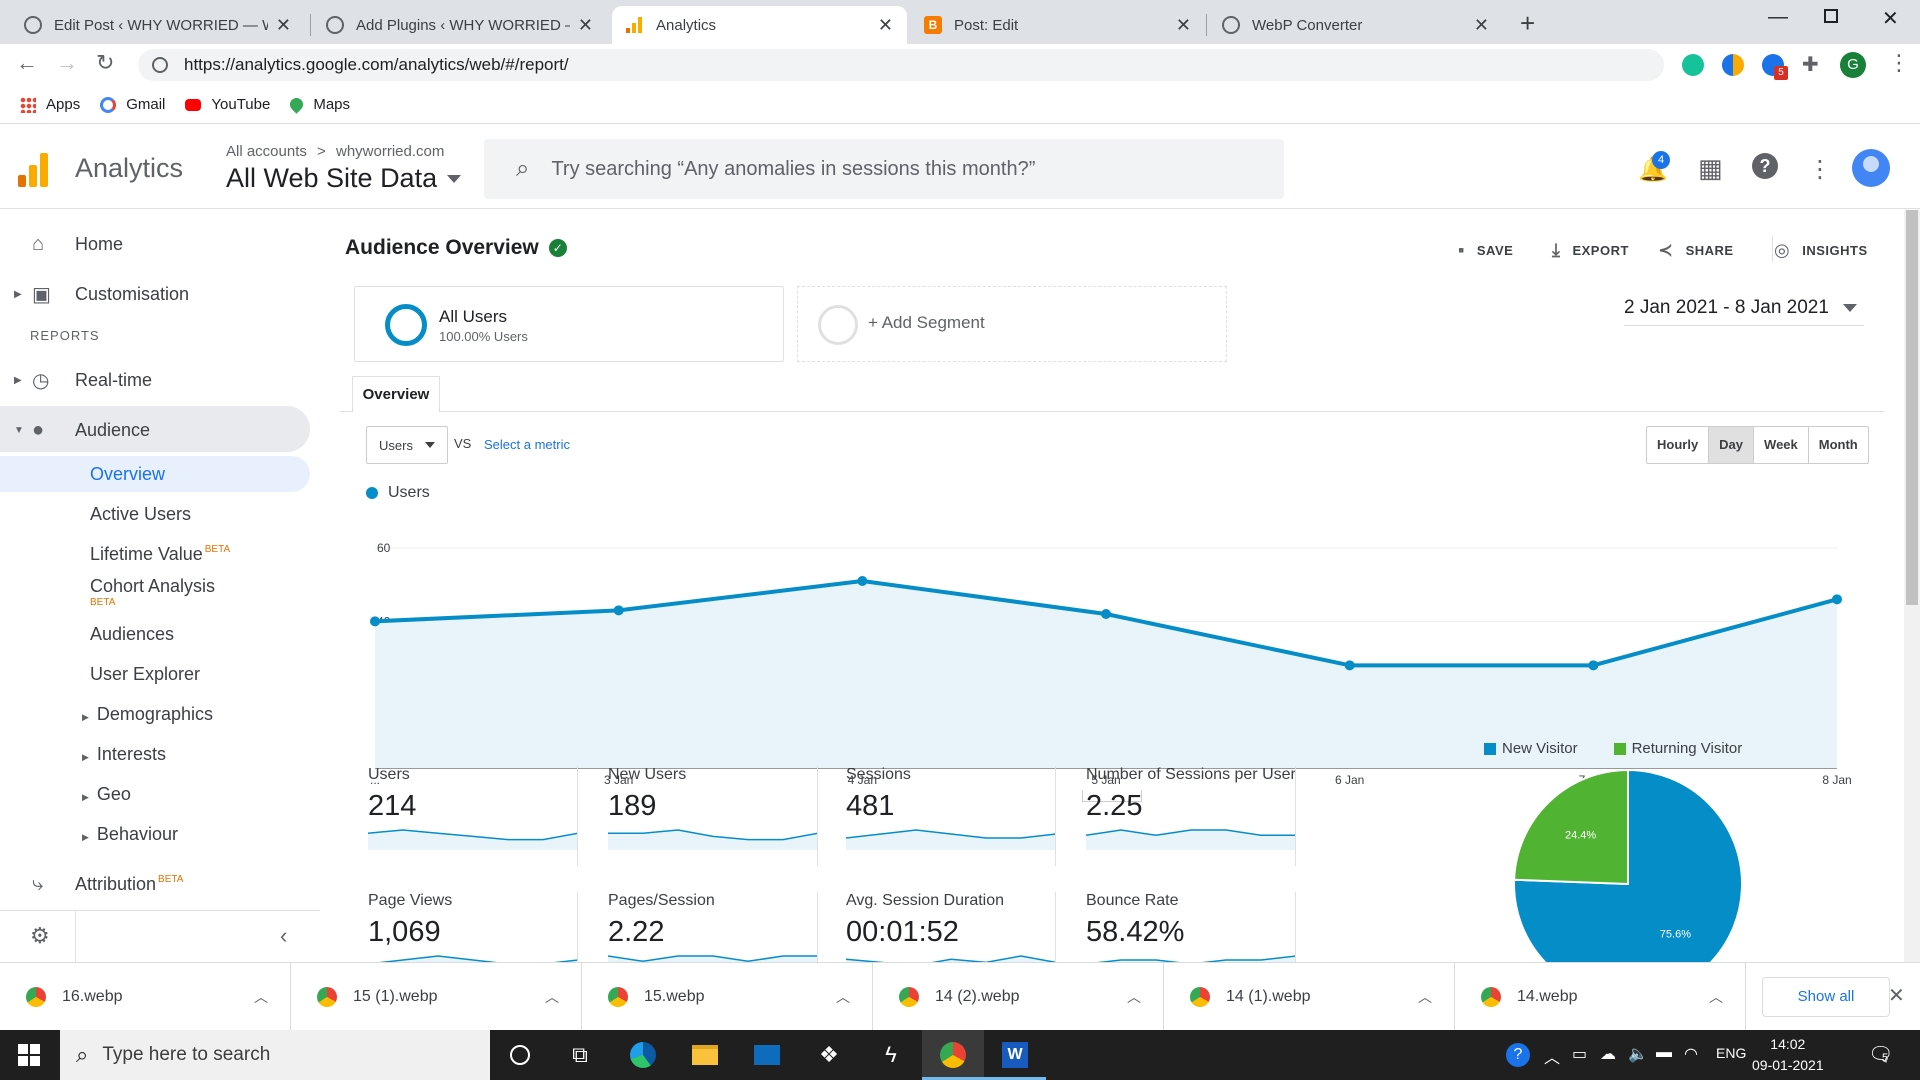 The width and height of the screenshot is (1920, 1080). Describe the element at coordinates (1579, 1054) in the screenshot. I see `device-tray-icon: ▭` at that location.